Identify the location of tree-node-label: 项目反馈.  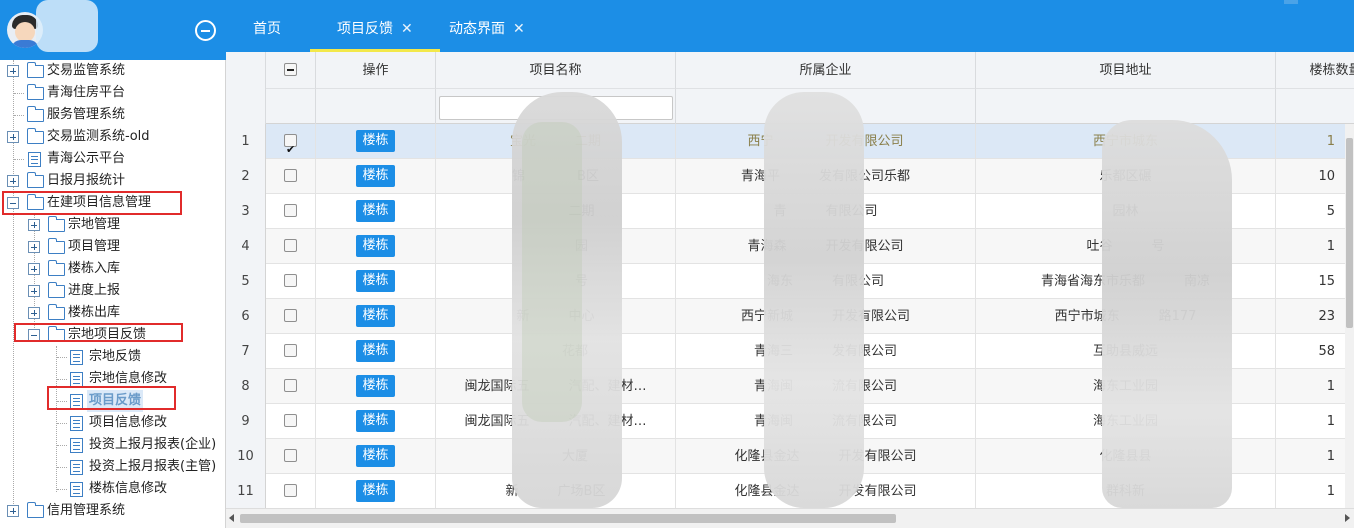
(115, 401).